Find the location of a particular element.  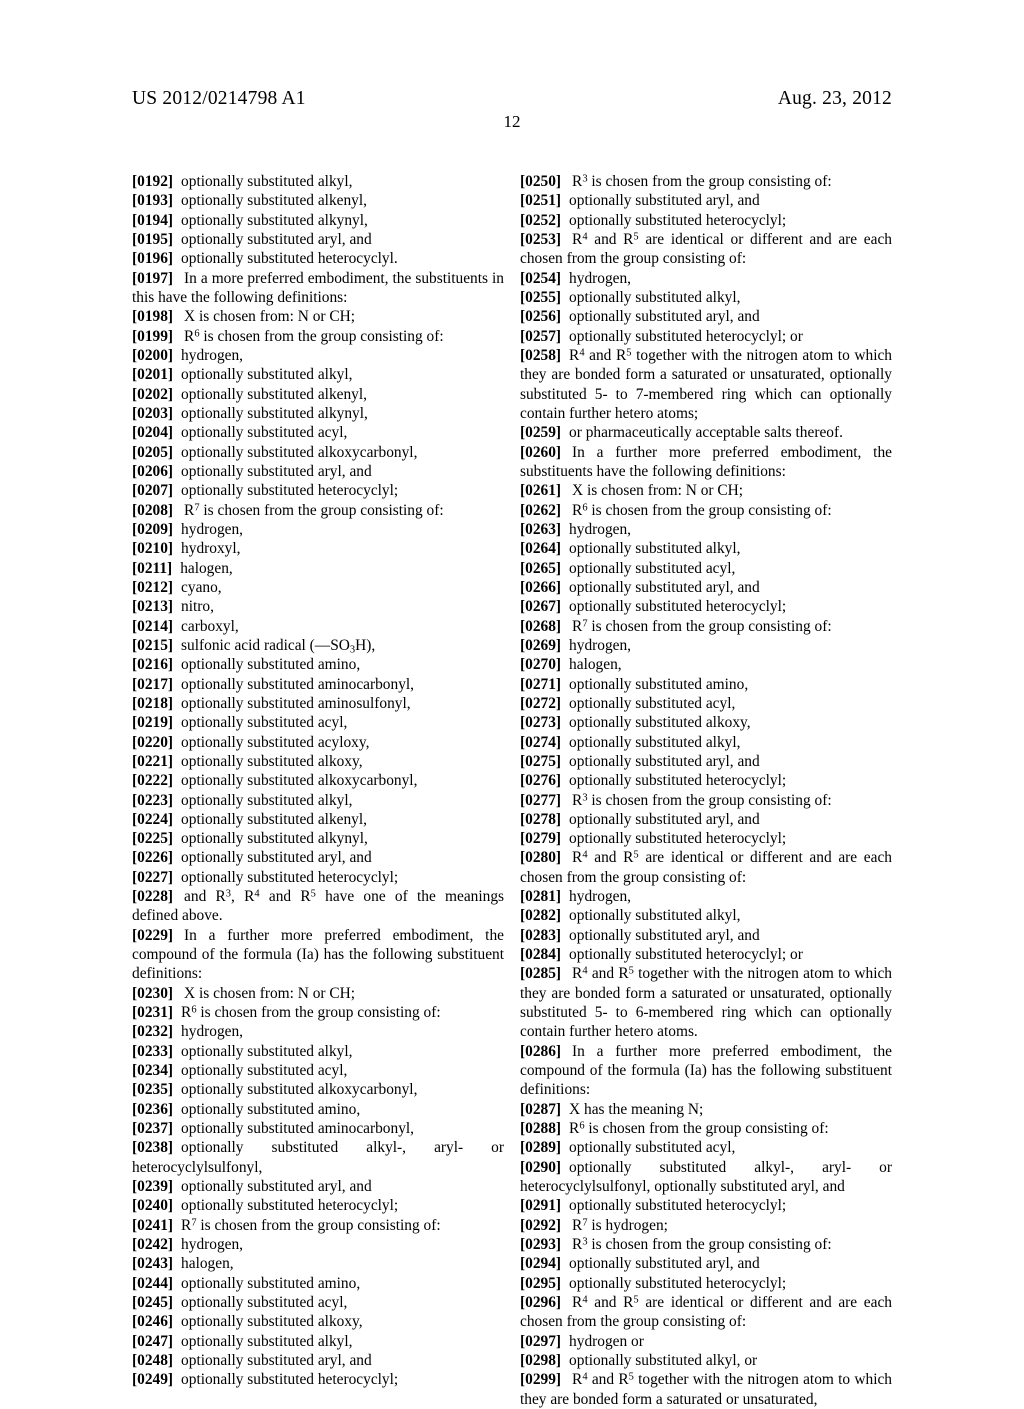

paragraph-0256: [0256] optionally substituted aryl, and is located at coordinates (706, 316).